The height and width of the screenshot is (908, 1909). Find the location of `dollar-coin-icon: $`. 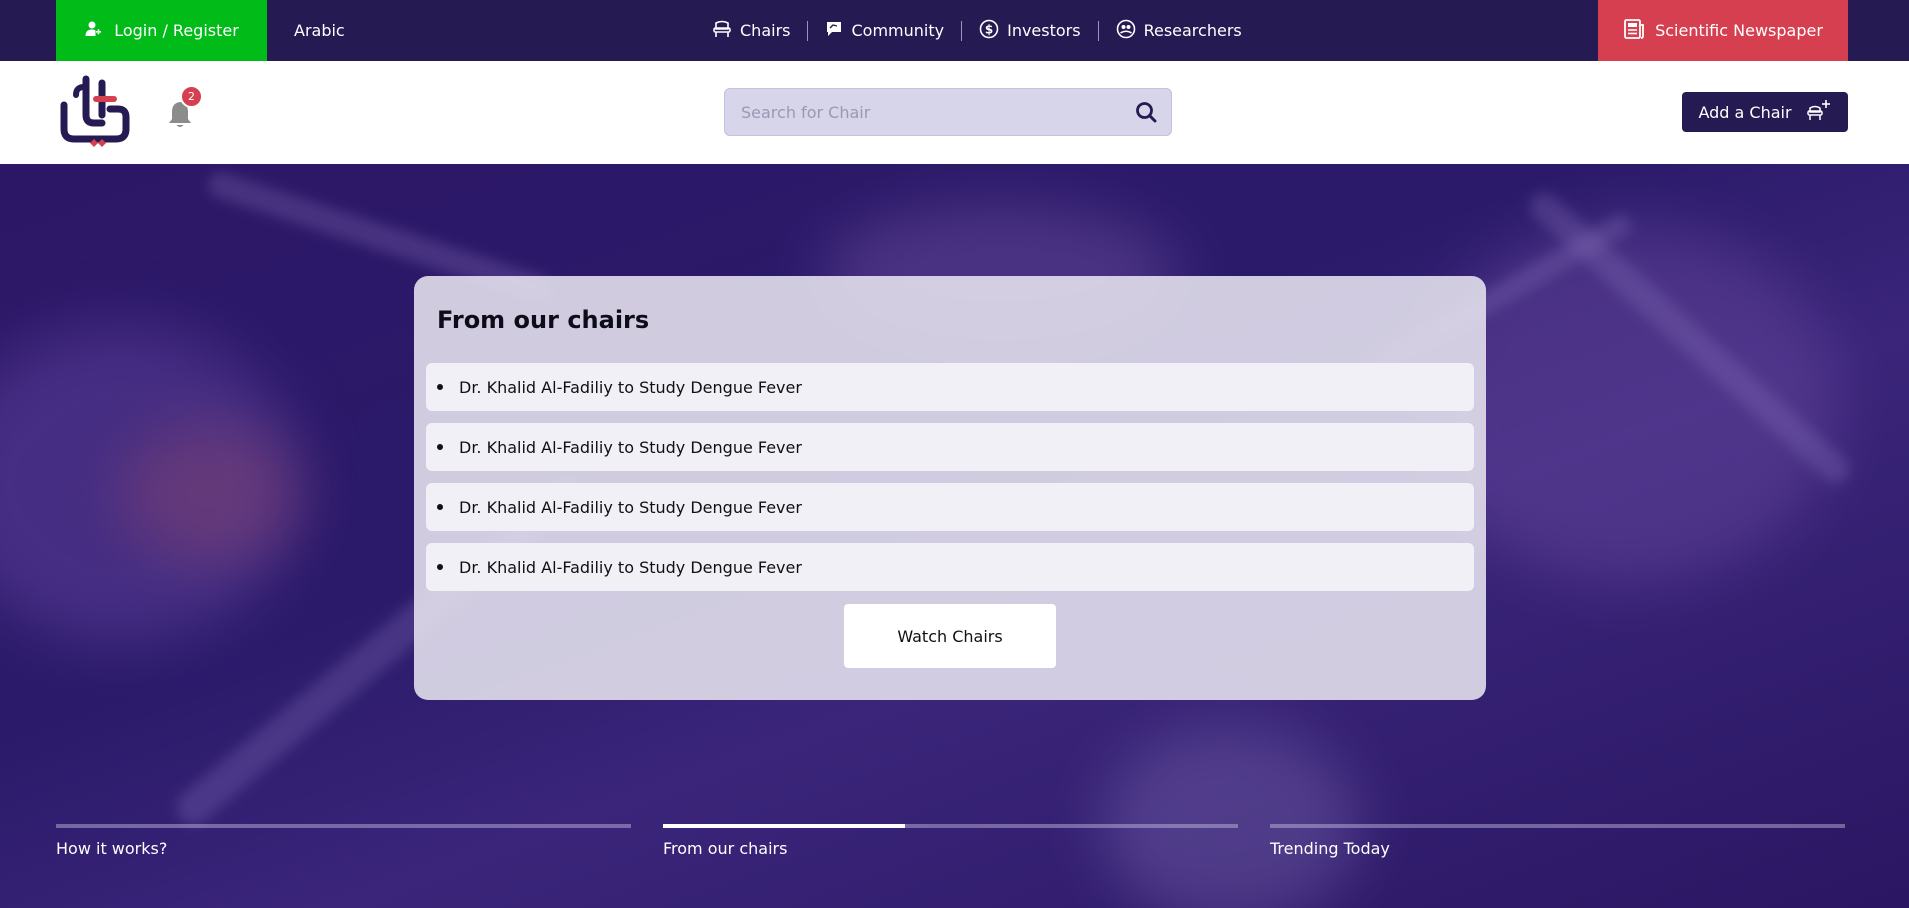

dollar-coin-icon: $ is located at coordinates (989, 31).